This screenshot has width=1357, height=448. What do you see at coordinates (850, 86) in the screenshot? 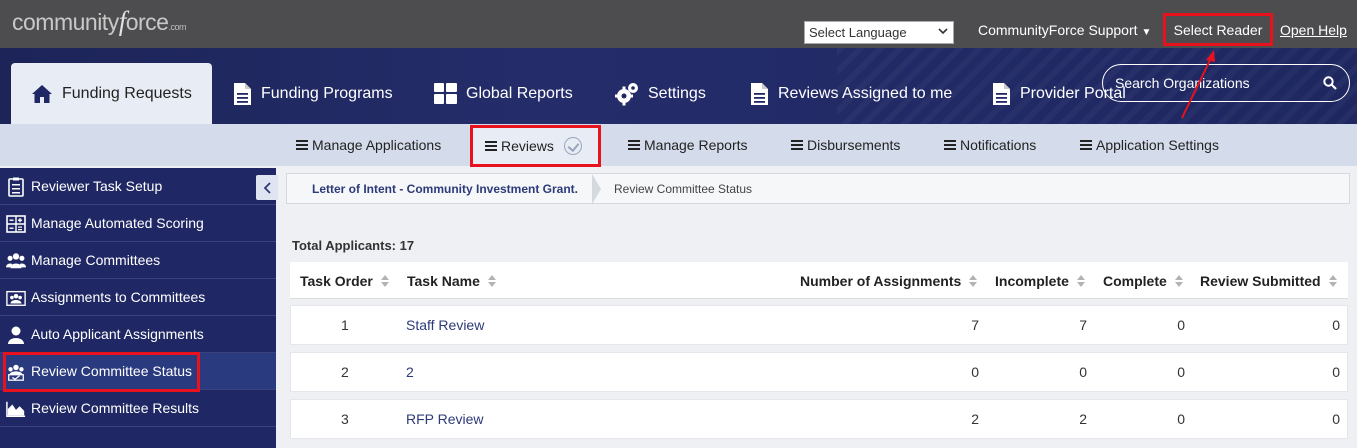
I see `nav-reviews-assigned: Reviews Assigned to me` at bounding box center [850, 86].